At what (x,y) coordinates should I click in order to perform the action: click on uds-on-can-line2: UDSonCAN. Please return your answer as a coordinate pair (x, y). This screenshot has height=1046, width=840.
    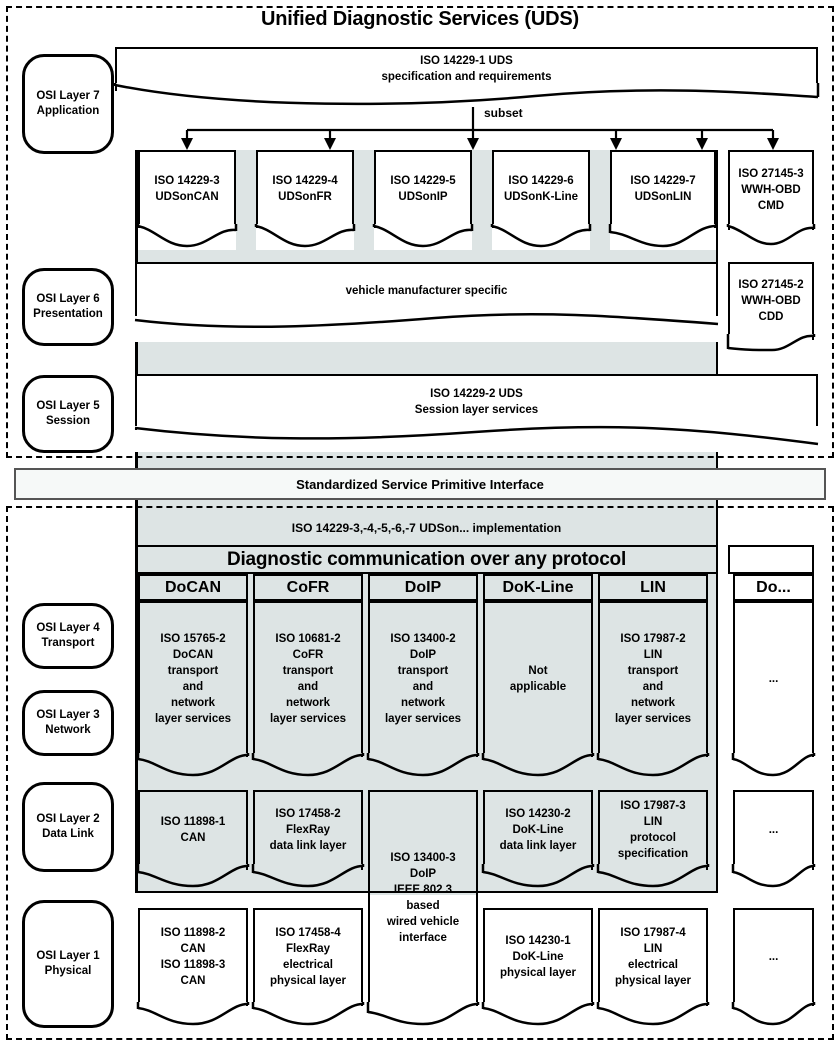
    Looking at the image, I should click on (187, 197).